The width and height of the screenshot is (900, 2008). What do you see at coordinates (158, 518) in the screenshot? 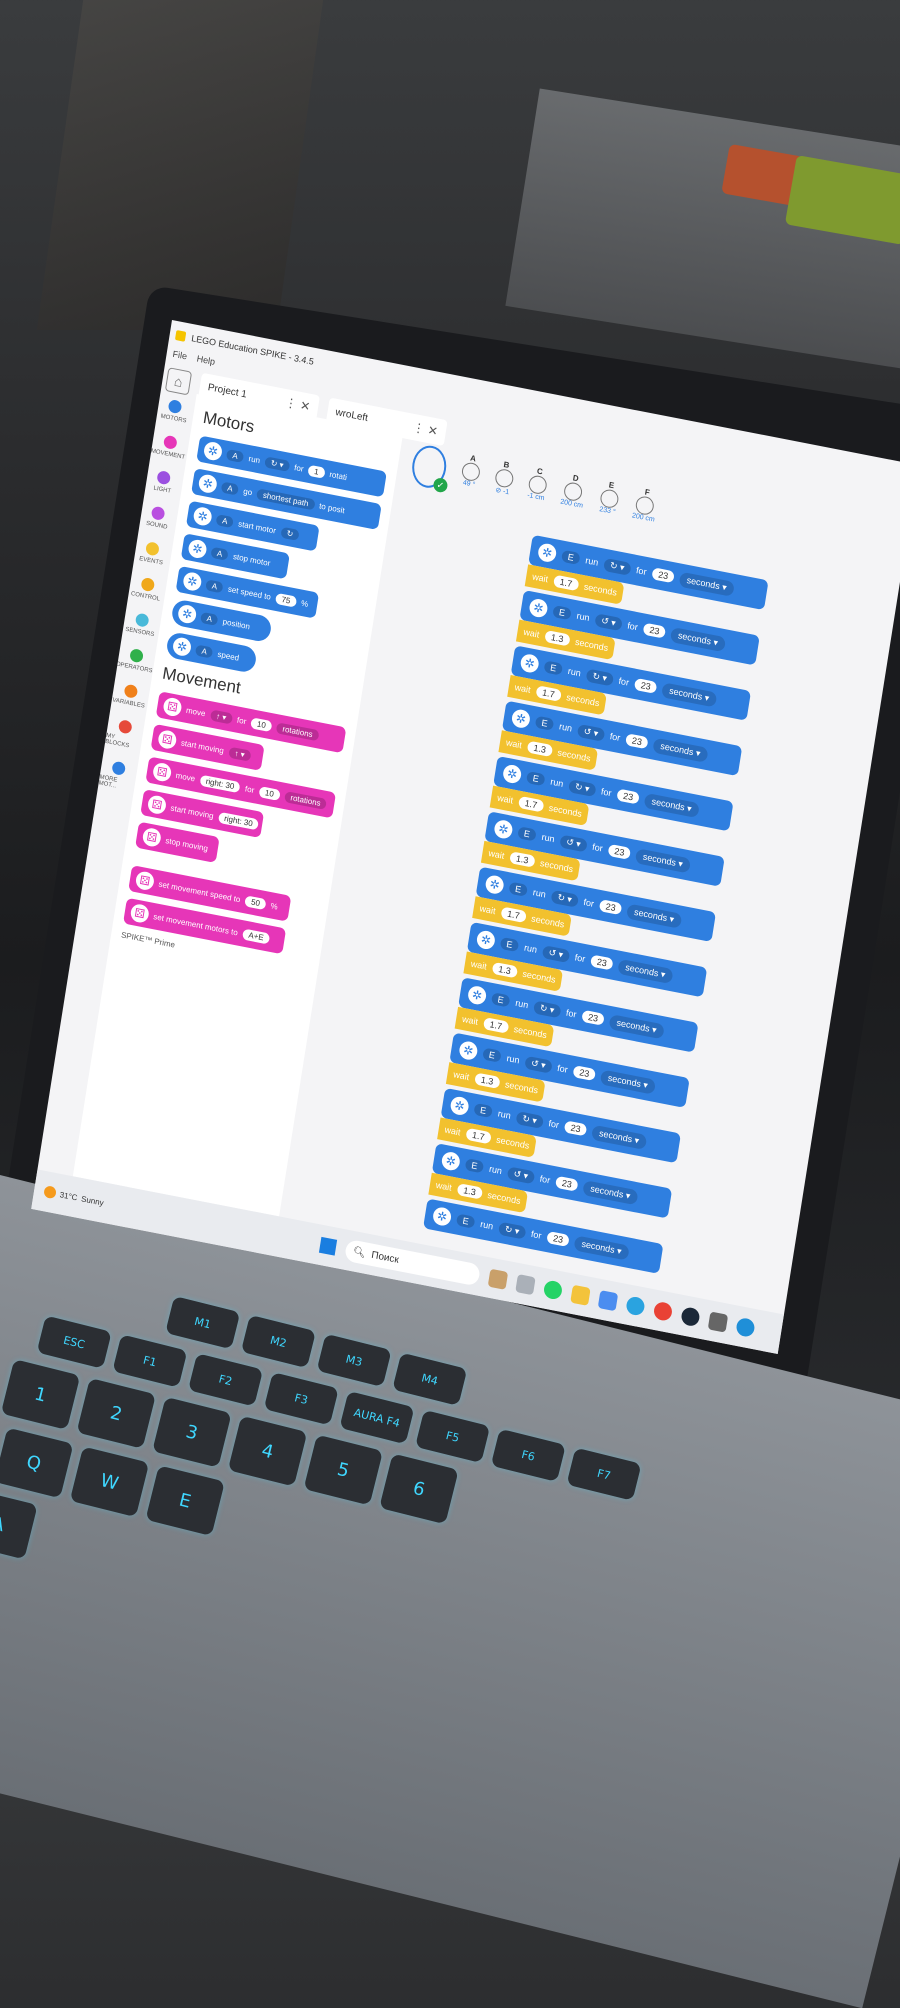
I see `category-sound: SOUND` at bounding box center [158, 518].